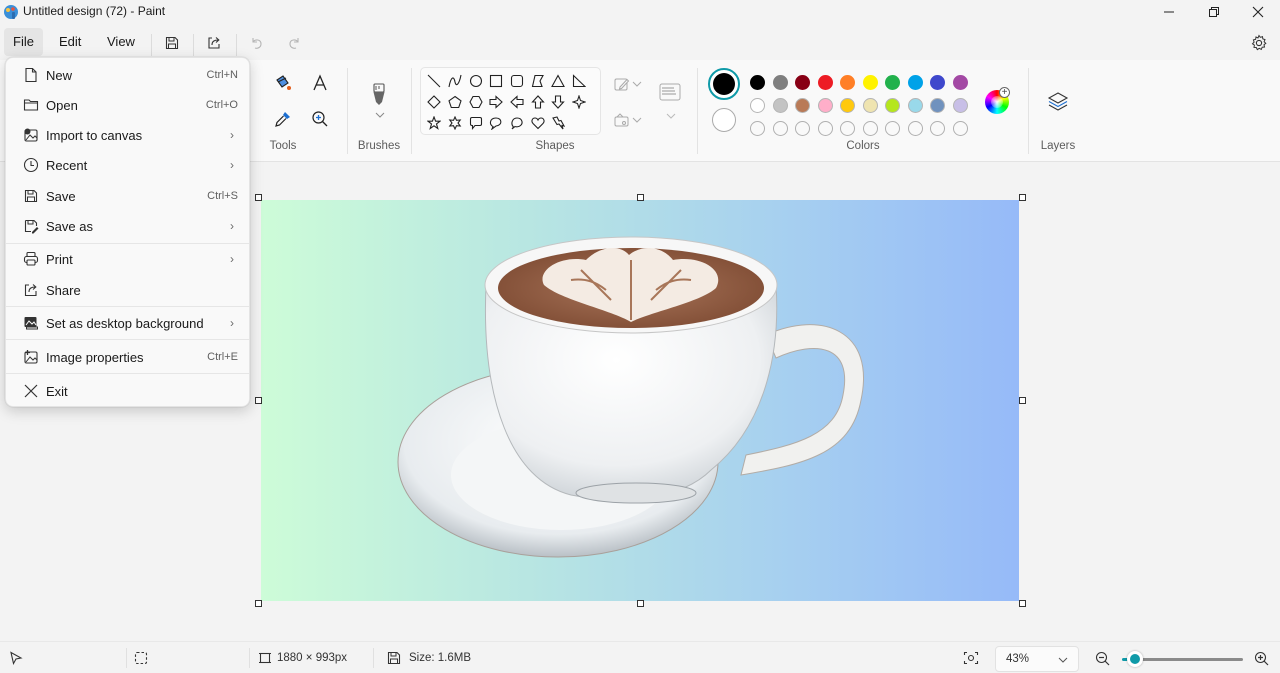 Image resolution: width=1280 pixels, height=673 pixels. I want to click on menu-file: File, so click(23, 42).